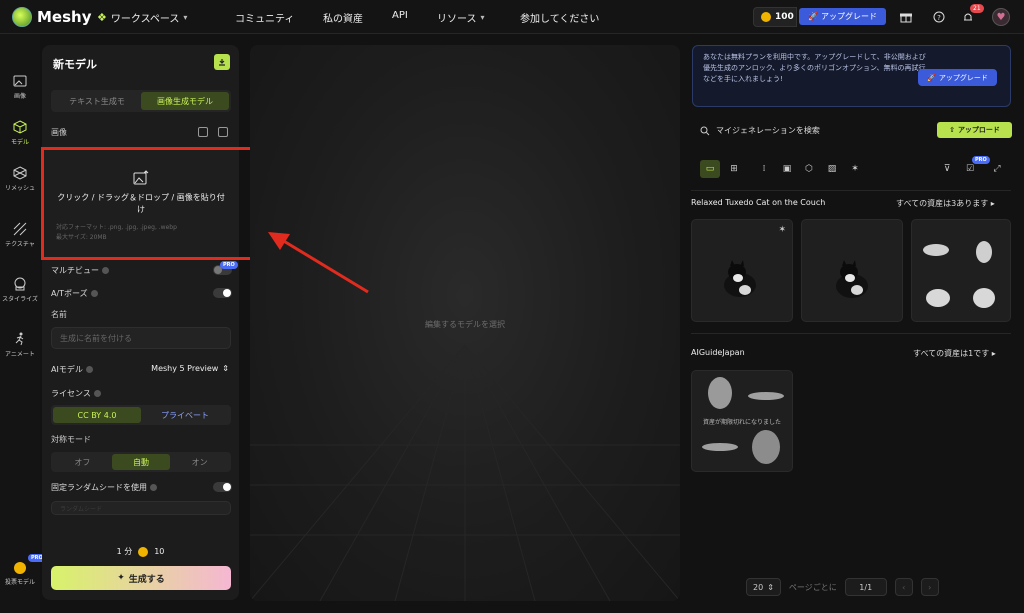 The height and width of the screenshot is (613, 1024). I want to click on ai-model-text: AIモデル, so click(67, 369).